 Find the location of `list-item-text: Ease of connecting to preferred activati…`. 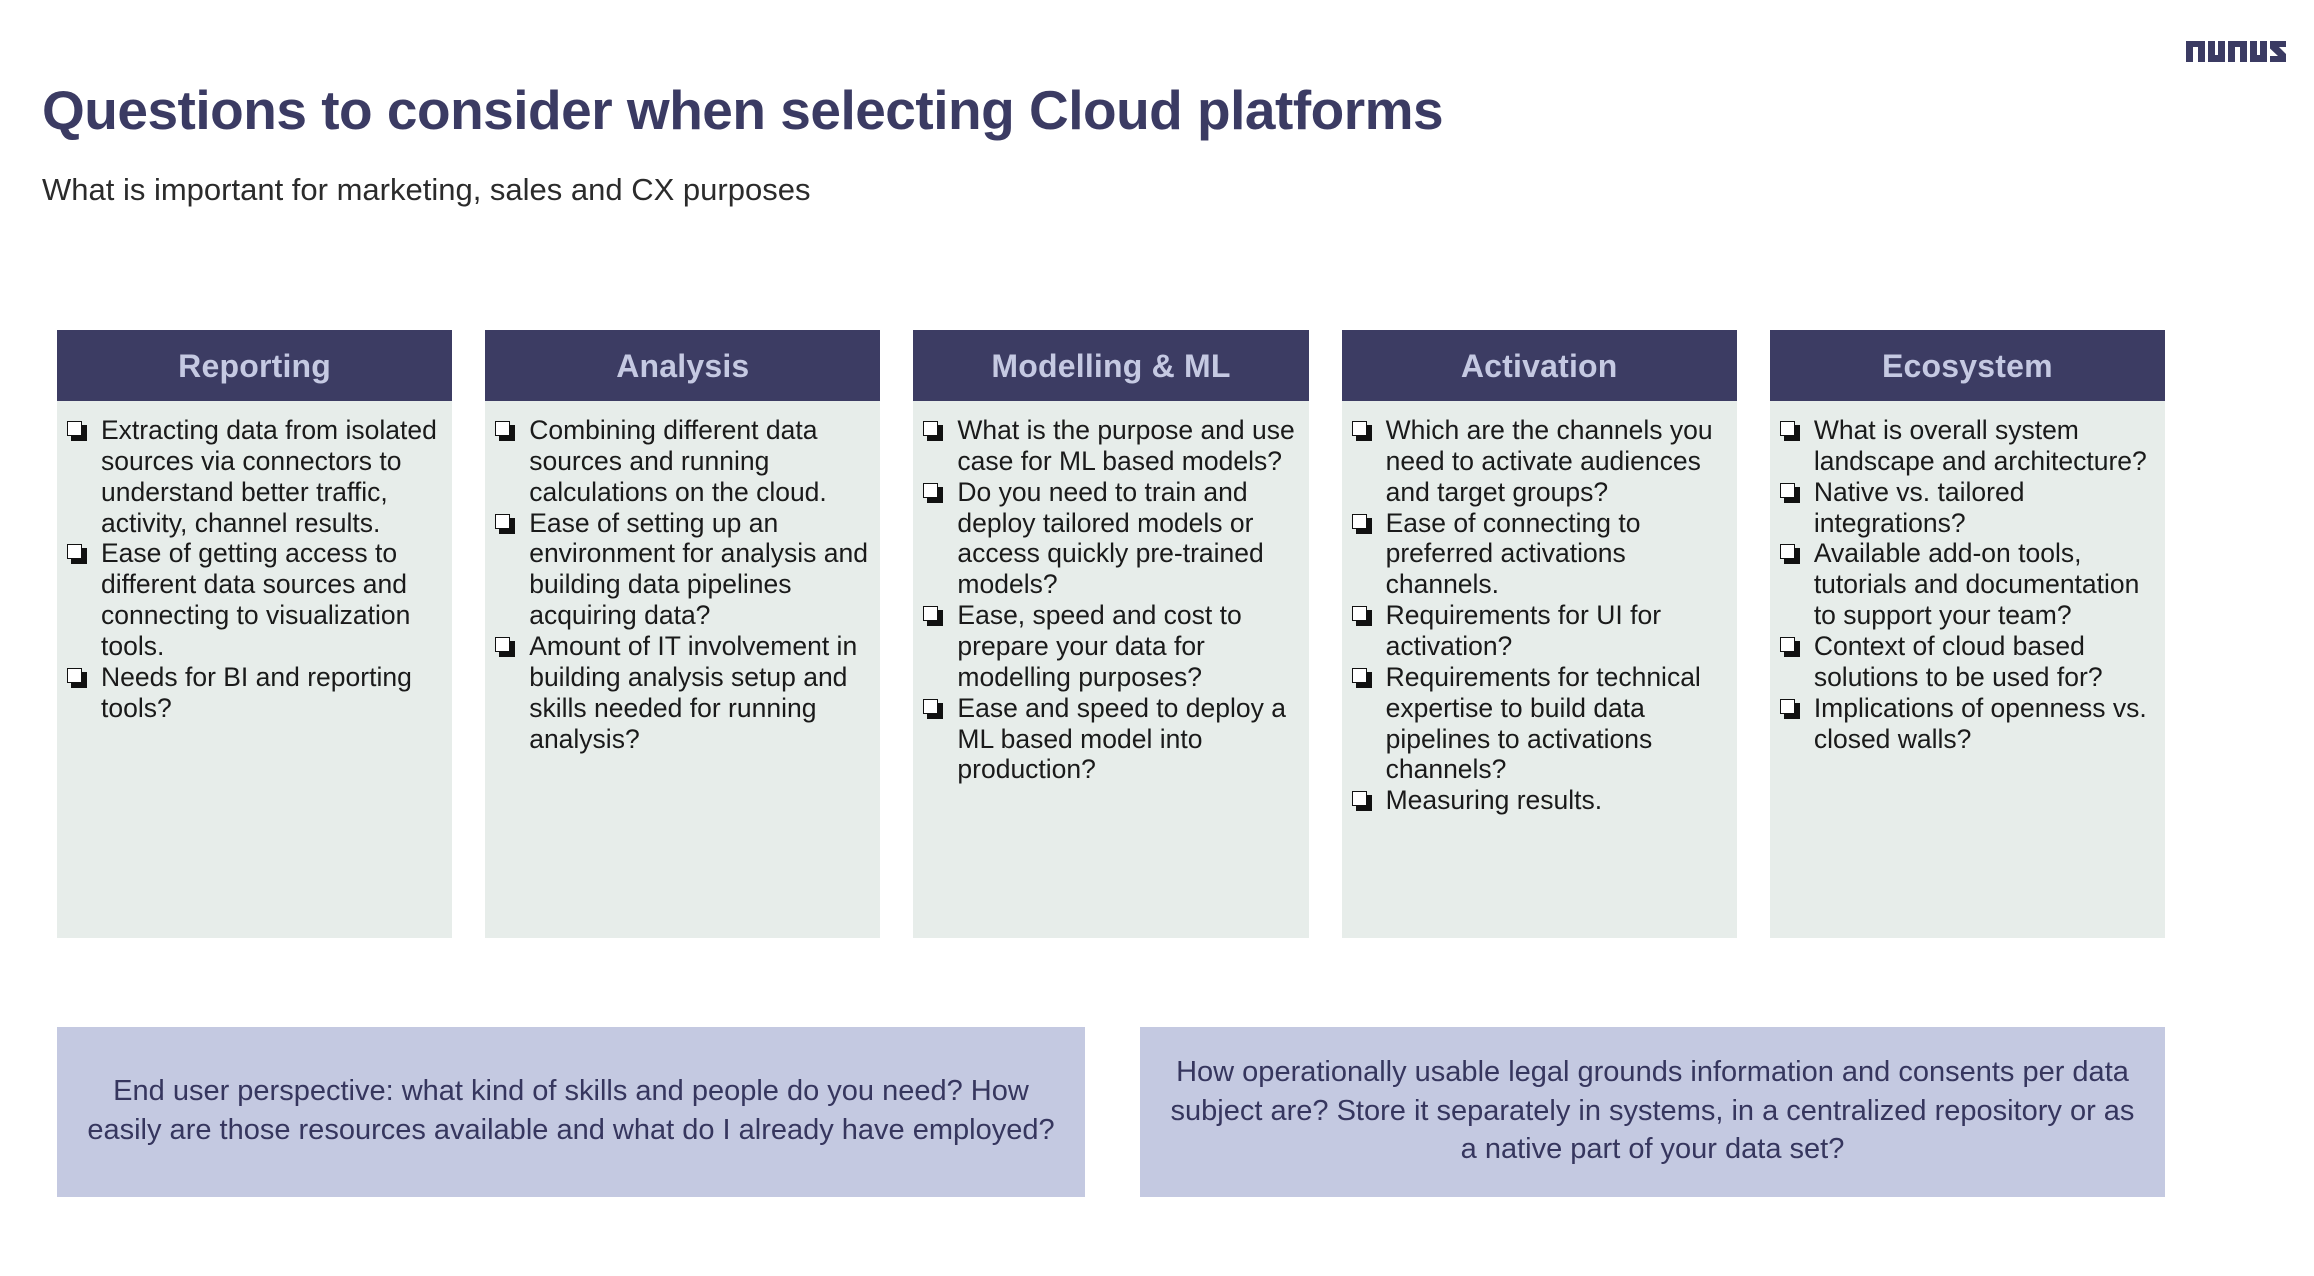

list-item-text: Ease of connecting to preferred activati… is located at coordinates (1513, 553).